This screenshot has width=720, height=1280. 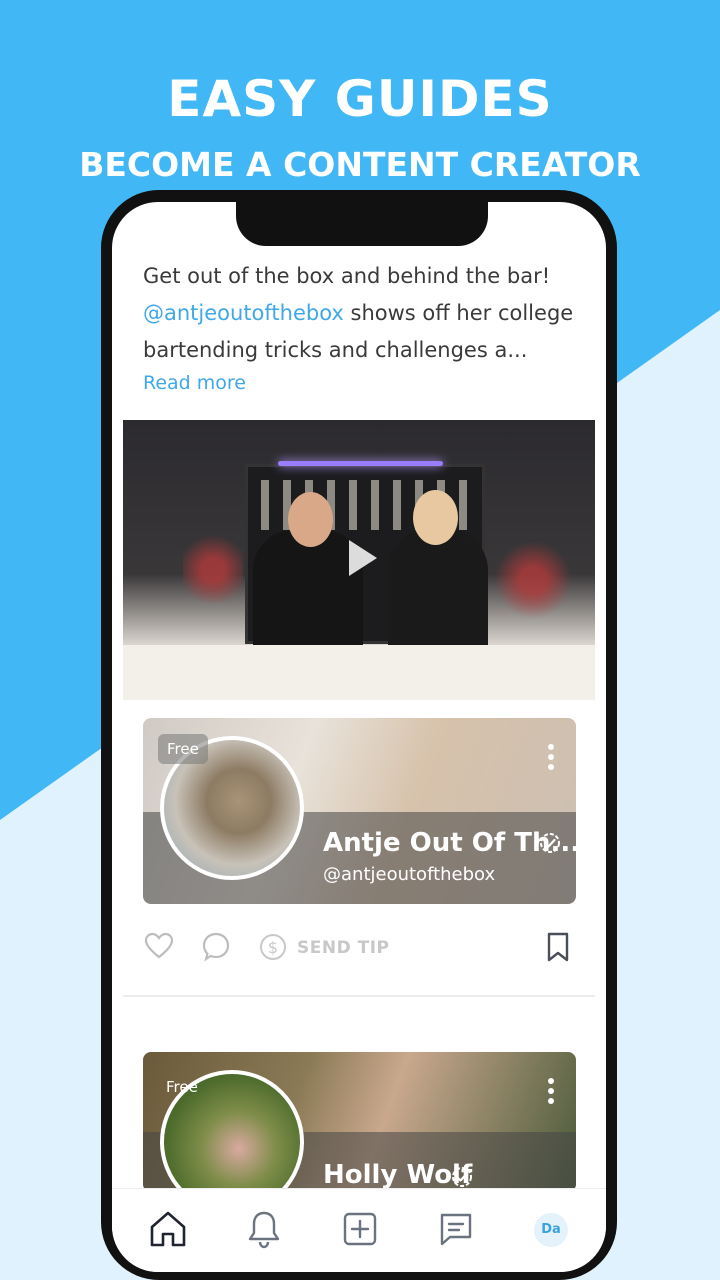 I want to click on profile-avatar-tab: Da, so click(x=551, y=1230).